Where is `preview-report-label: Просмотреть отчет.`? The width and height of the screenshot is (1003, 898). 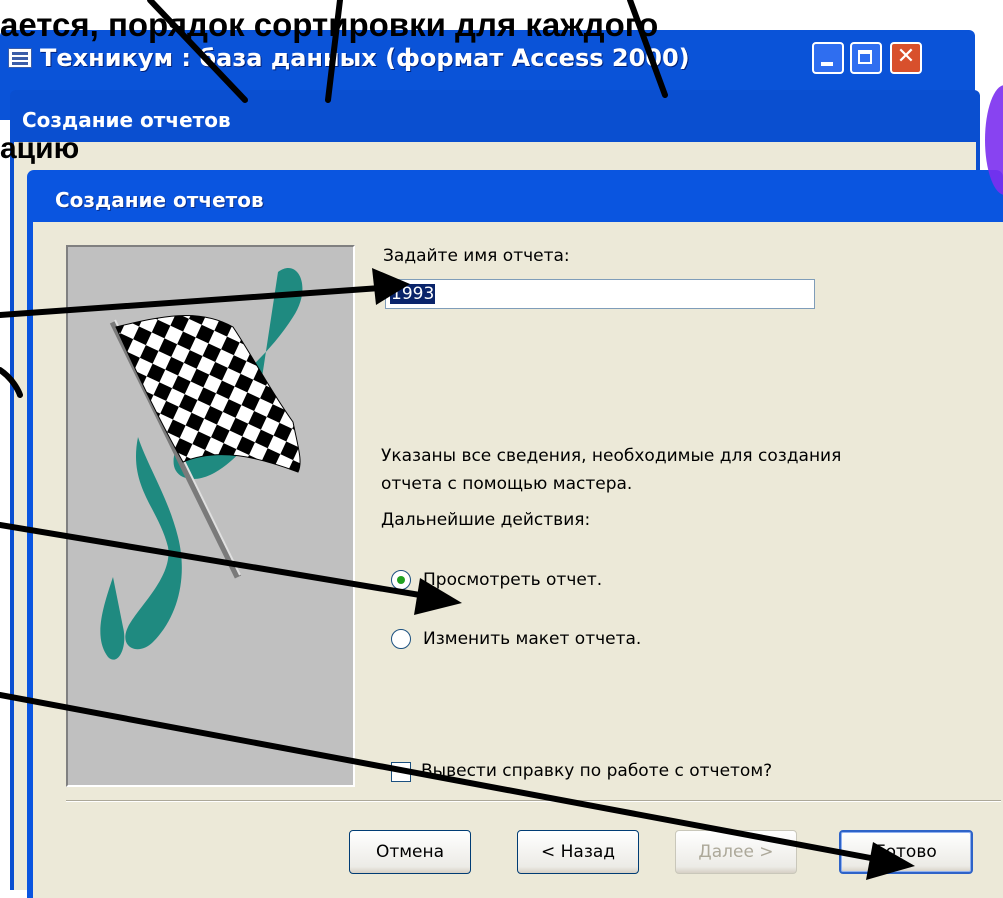 preview-report-label: Просмотреть отчет. is located at coordinates (512, 580).